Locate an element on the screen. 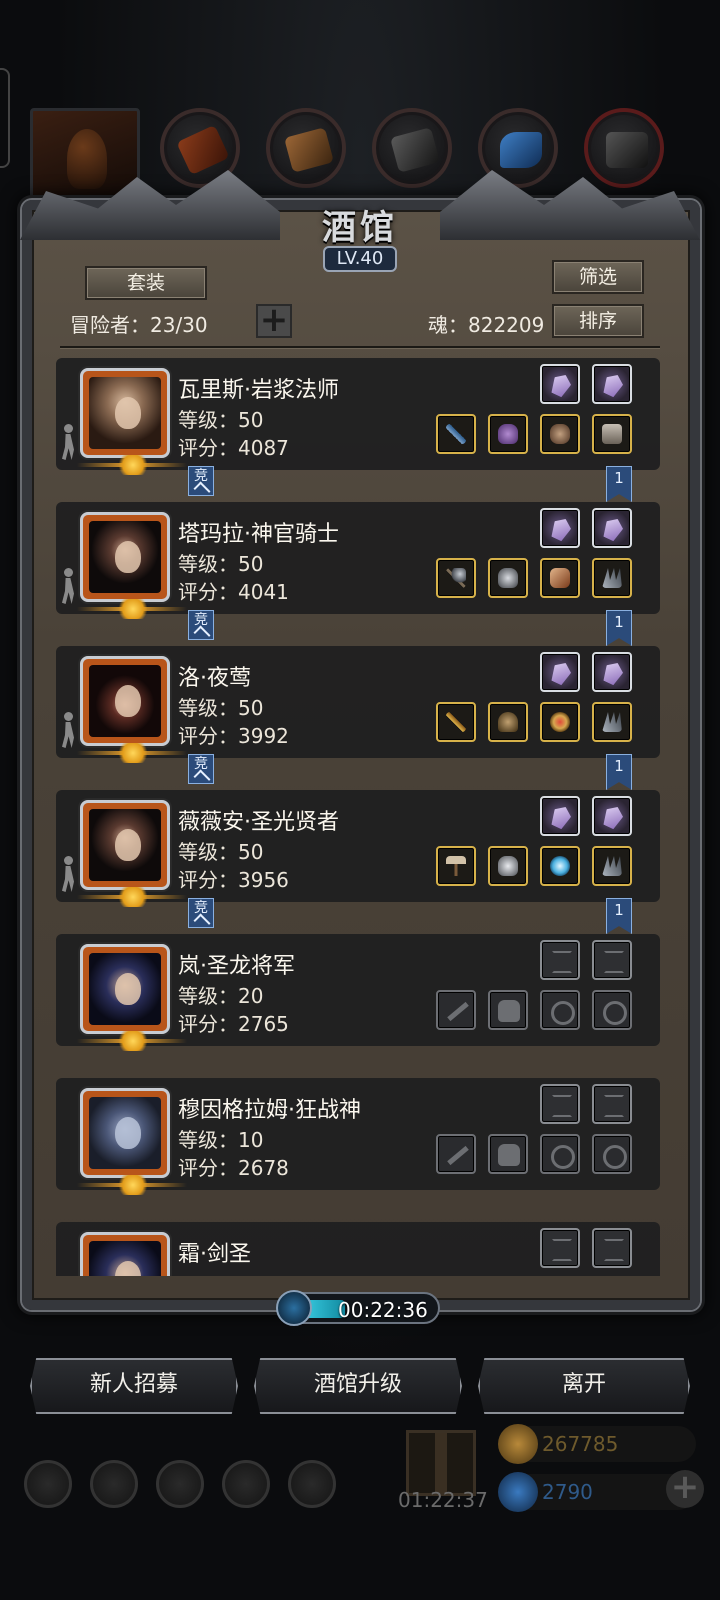  timer-text: 00:22:36 is located at coordinates (383, 1310).